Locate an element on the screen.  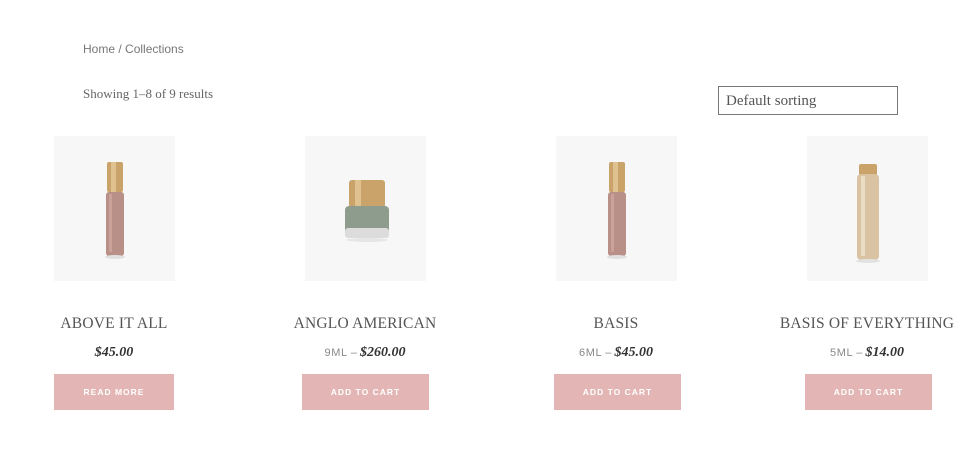
sorting-select: Default sorting is located at coordinates (808, 100).